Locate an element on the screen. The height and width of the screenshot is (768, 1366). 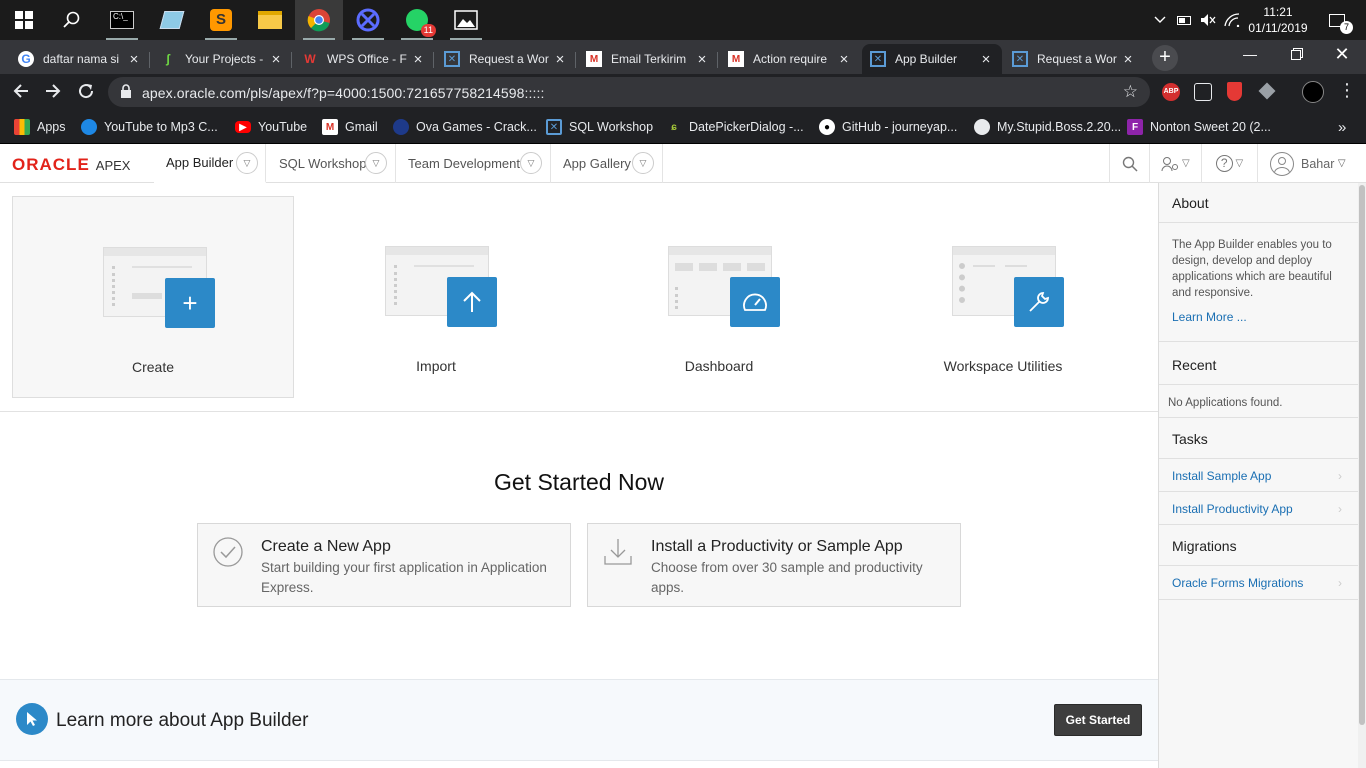
bookmark-sql-workshop: ✕ SQL Workshop is located at coordinates (599, 127).